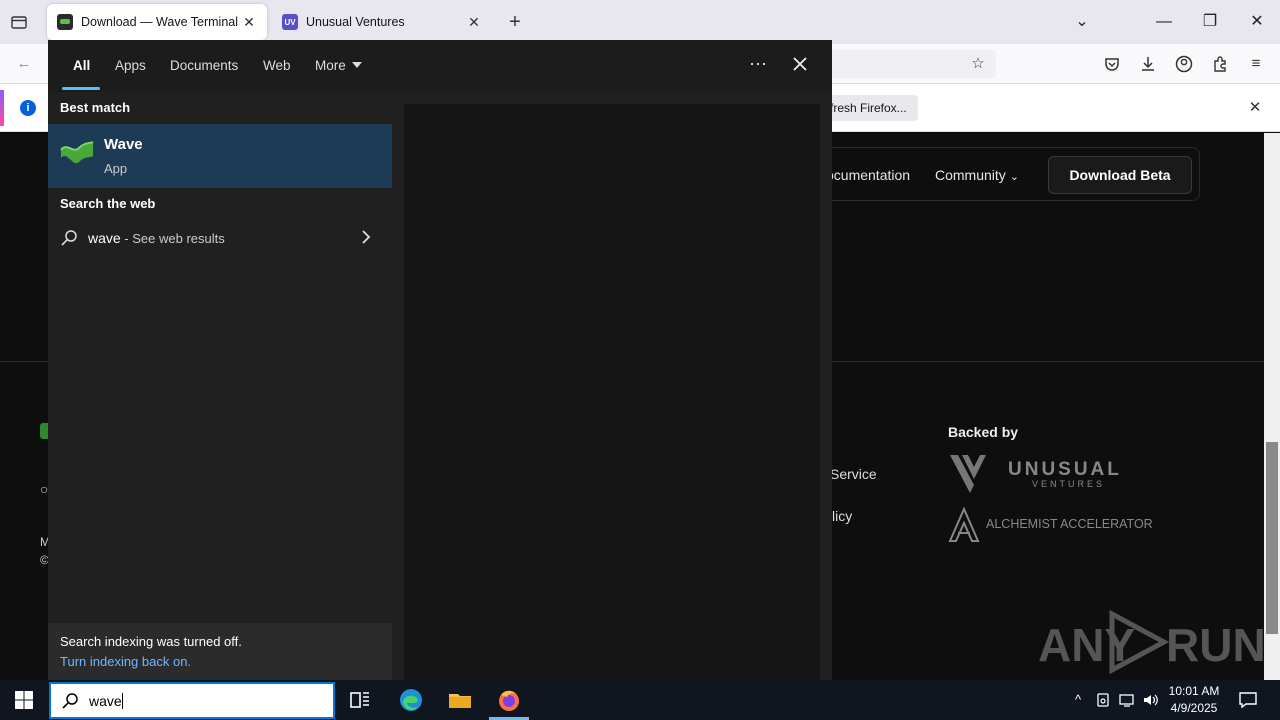 The height and width of the screenshot is (720, 1280). Describe the element at coordinates (28, 108) in the screenshot. I see `info-icon: i` at that location.